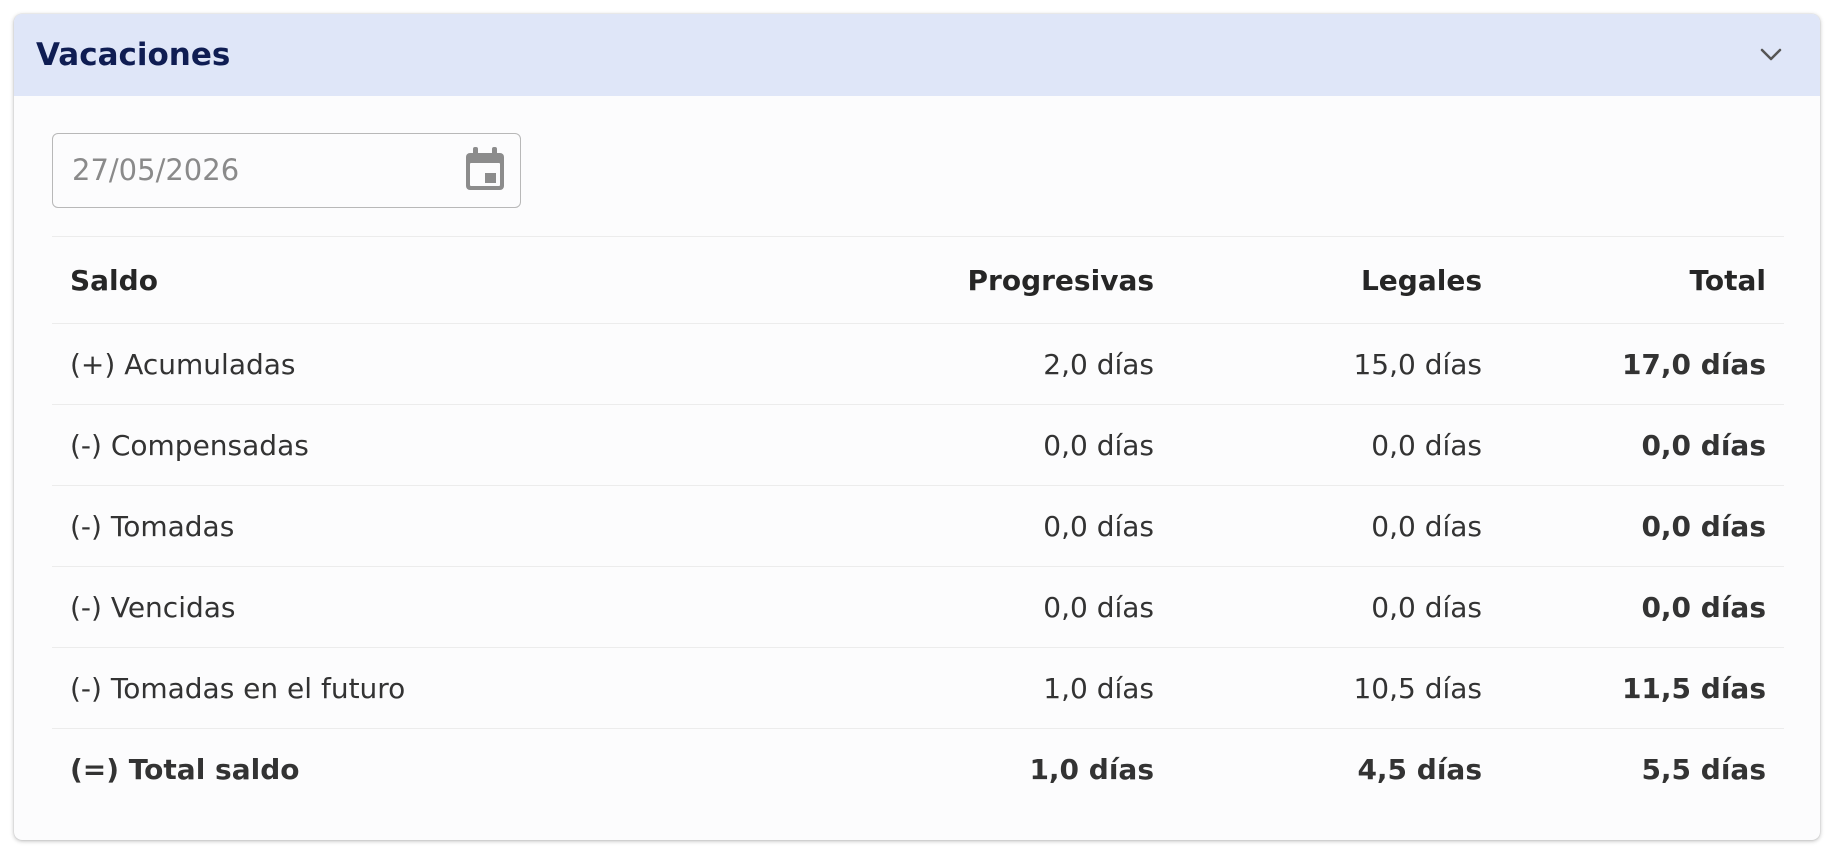 Image resolution: width=1836 pixels, height=856 pixels. What do you see at coordinates (485, 169) in the screenshot?
I see `calendar-icon` at bounding box center [485, 169].